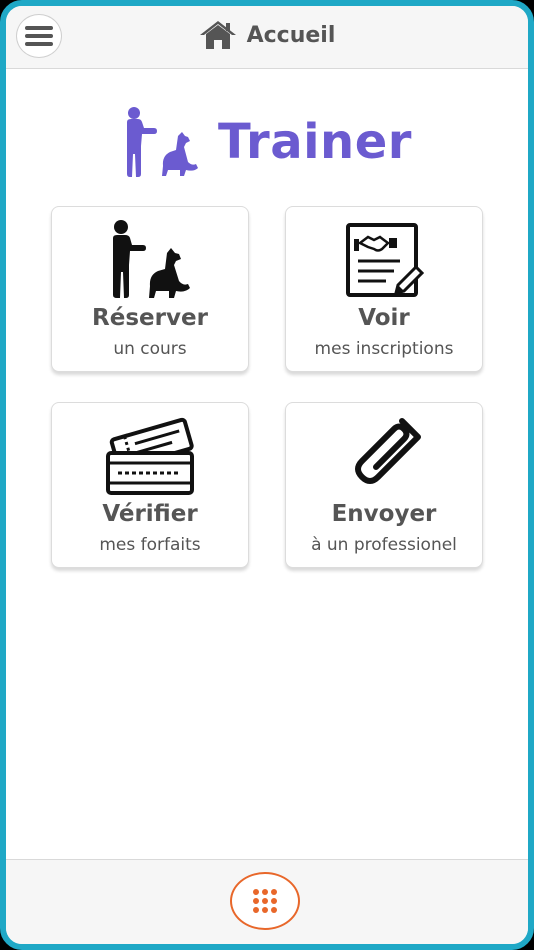  What do you see at coordinates (150, 514) in the screenshot?
I see `card-title: Vérifier` at bounding box center [150, 514].